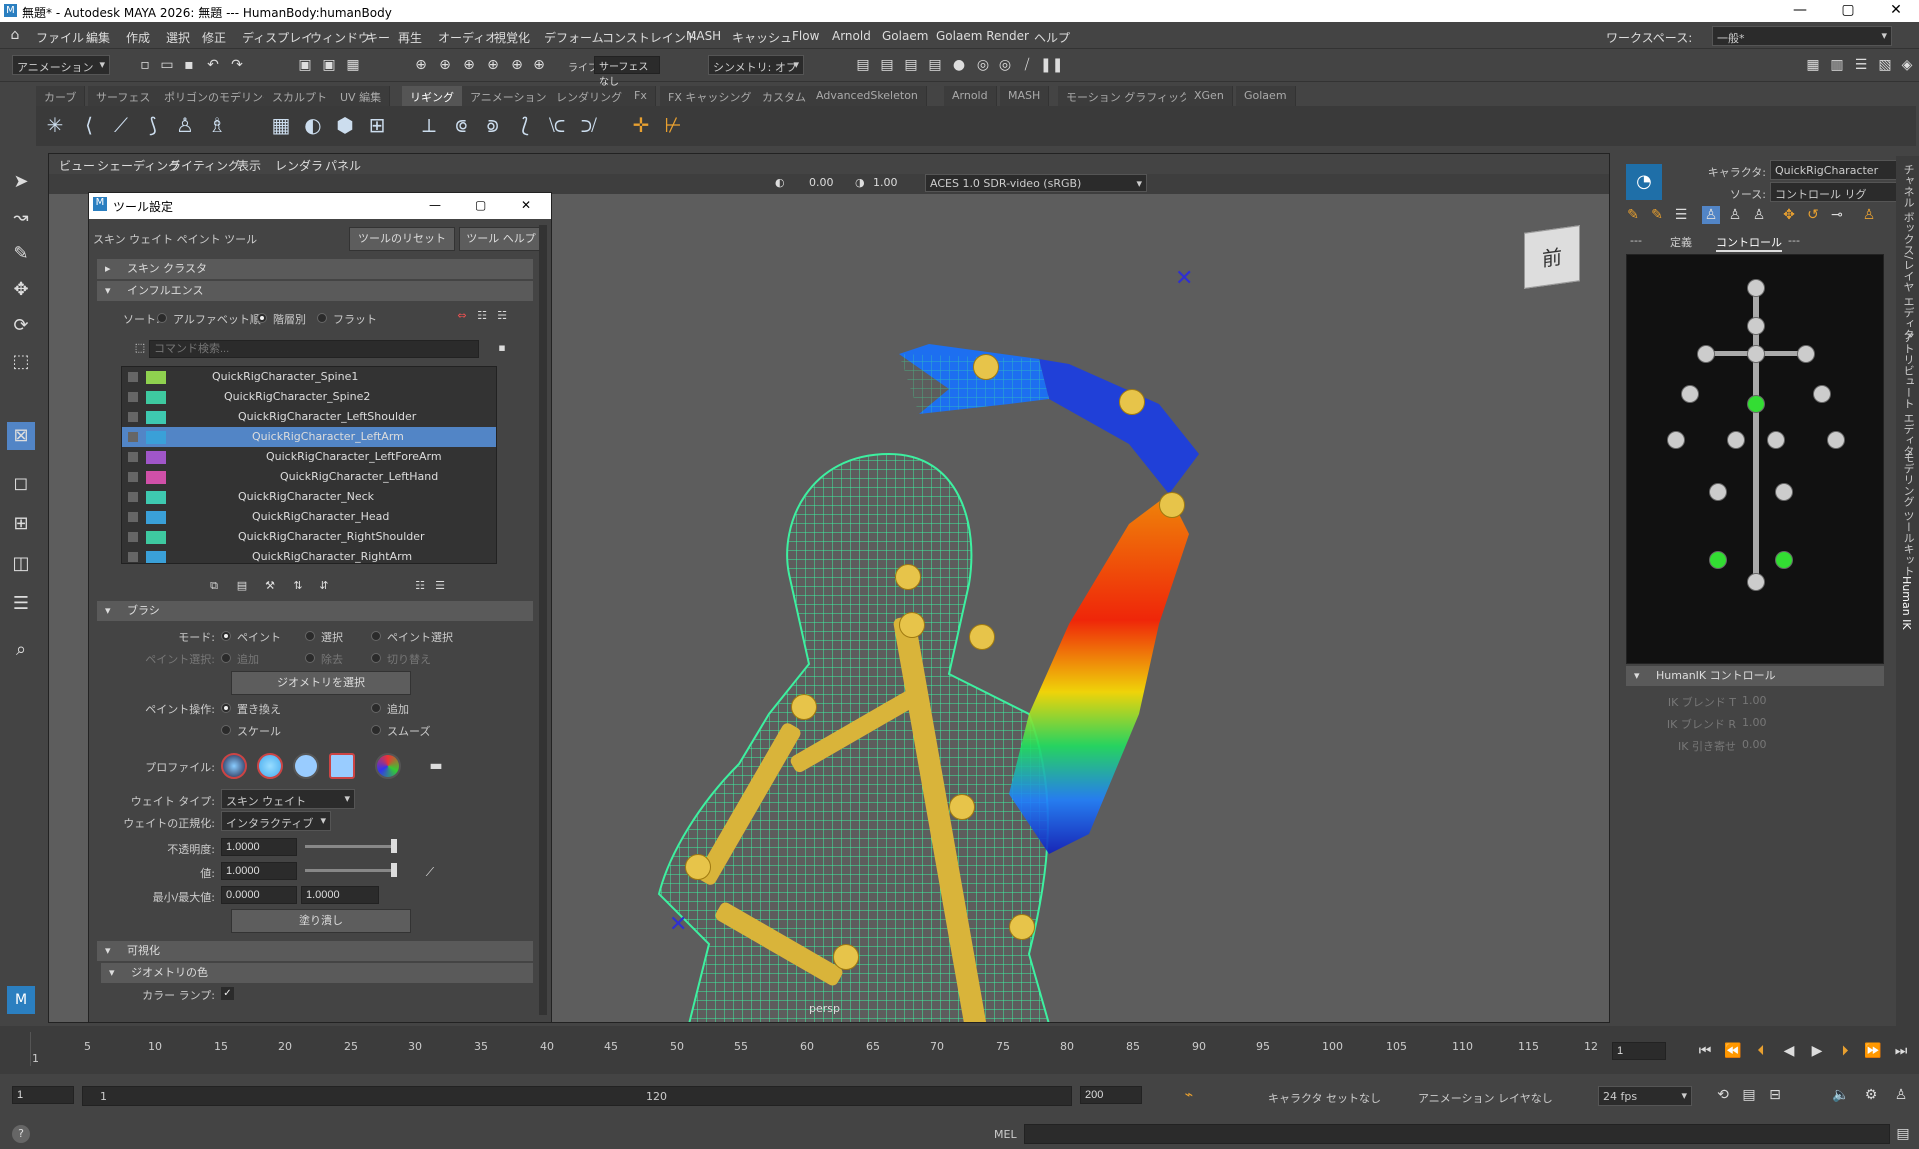  What do you see at coordinates (353, 65) in the screenshot?
I see `select-component-icon: ▦` at bounding box center [353, 65].